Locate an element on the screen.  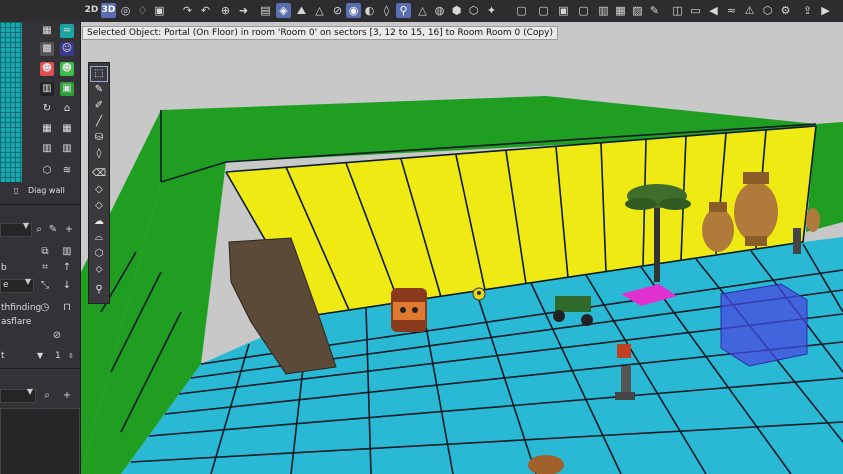
crosshair-icon: ⊕ is located at coordinates (225, 10).